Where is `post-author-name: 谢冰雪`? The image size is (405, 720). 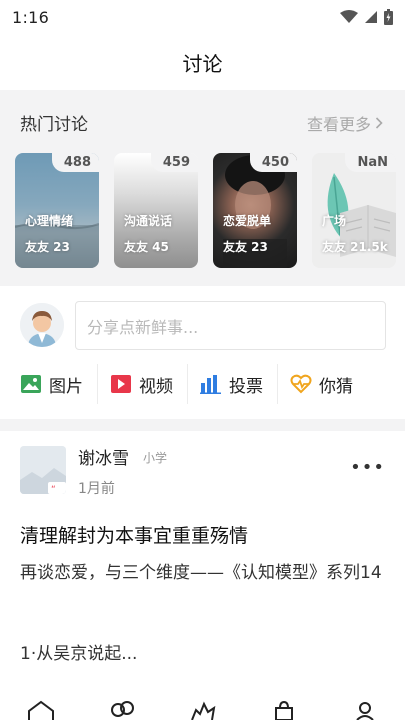
post-author-name: 谢冰雪 is located at coordinates (103, 456).